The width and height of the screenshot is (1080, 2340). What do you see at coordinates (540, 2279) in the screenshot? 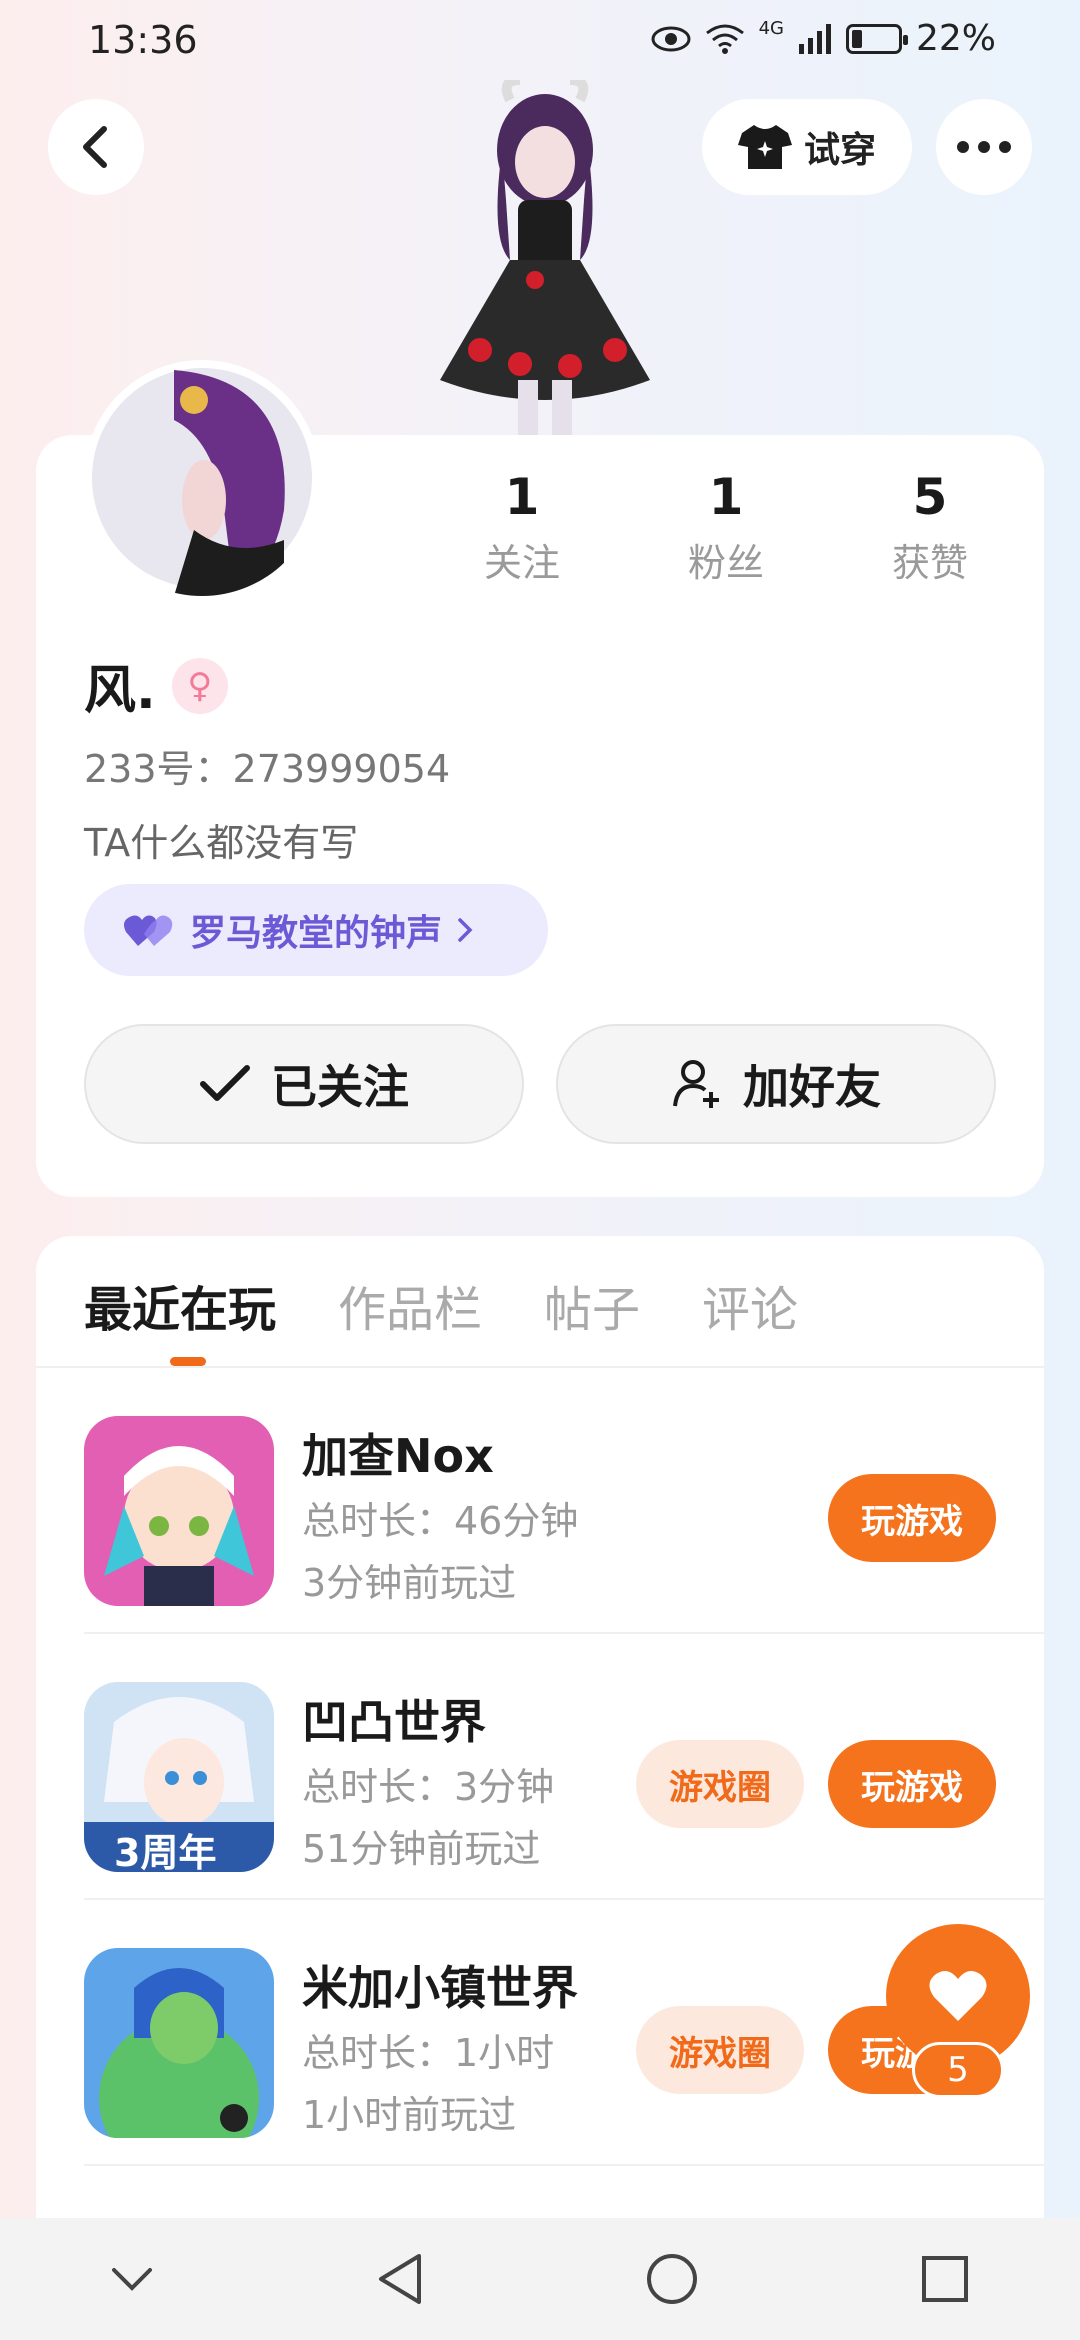
I see `system-nav-bar` at bounding box center [540, 2279].